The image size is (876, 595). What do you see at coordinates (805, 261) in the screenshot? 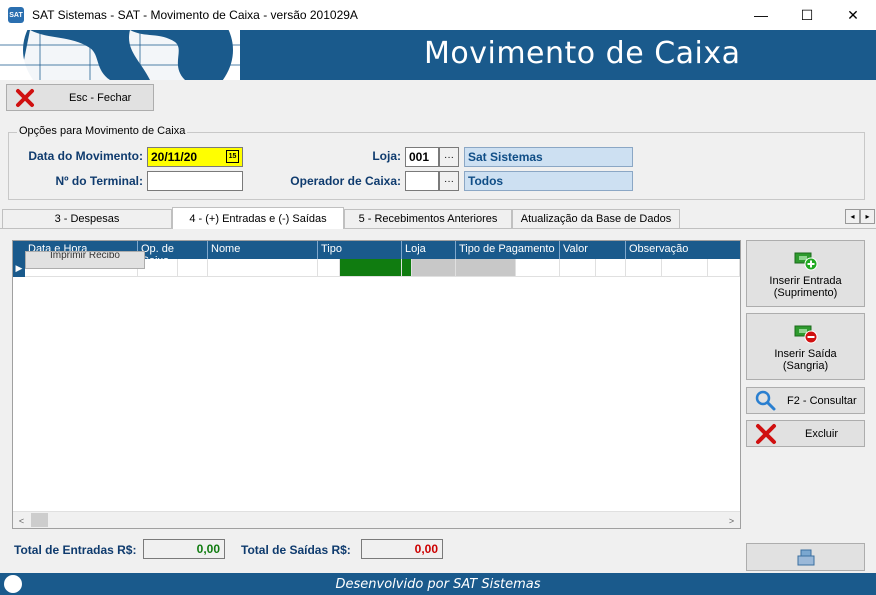
I see `cash-plus-icon` at bounding box center [805, 261].